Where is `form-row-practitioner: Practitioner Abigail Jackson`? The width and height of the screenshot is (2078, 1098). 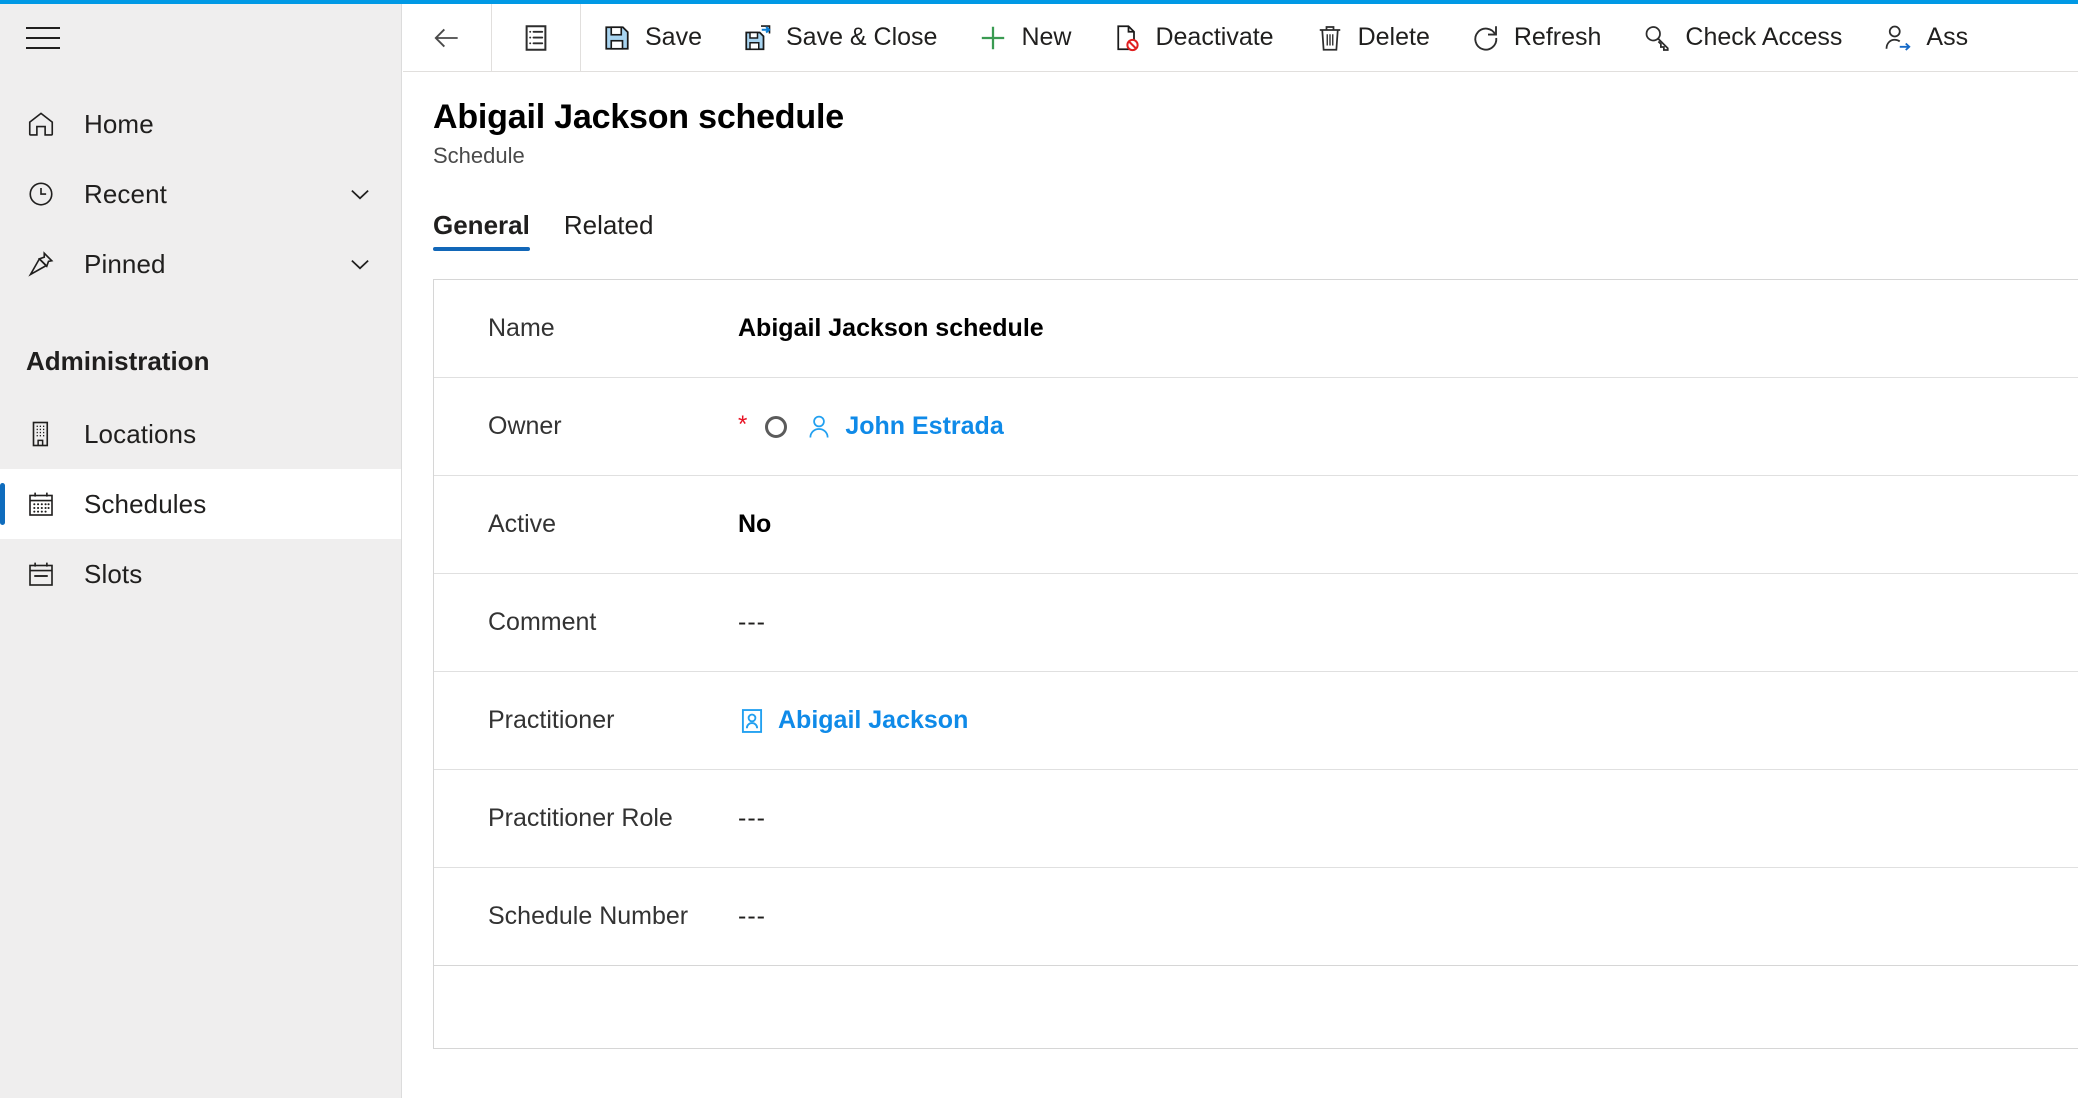
form-row-practitioner: Practitioner Abigail Jackson is located at coordinates (1256, 721).